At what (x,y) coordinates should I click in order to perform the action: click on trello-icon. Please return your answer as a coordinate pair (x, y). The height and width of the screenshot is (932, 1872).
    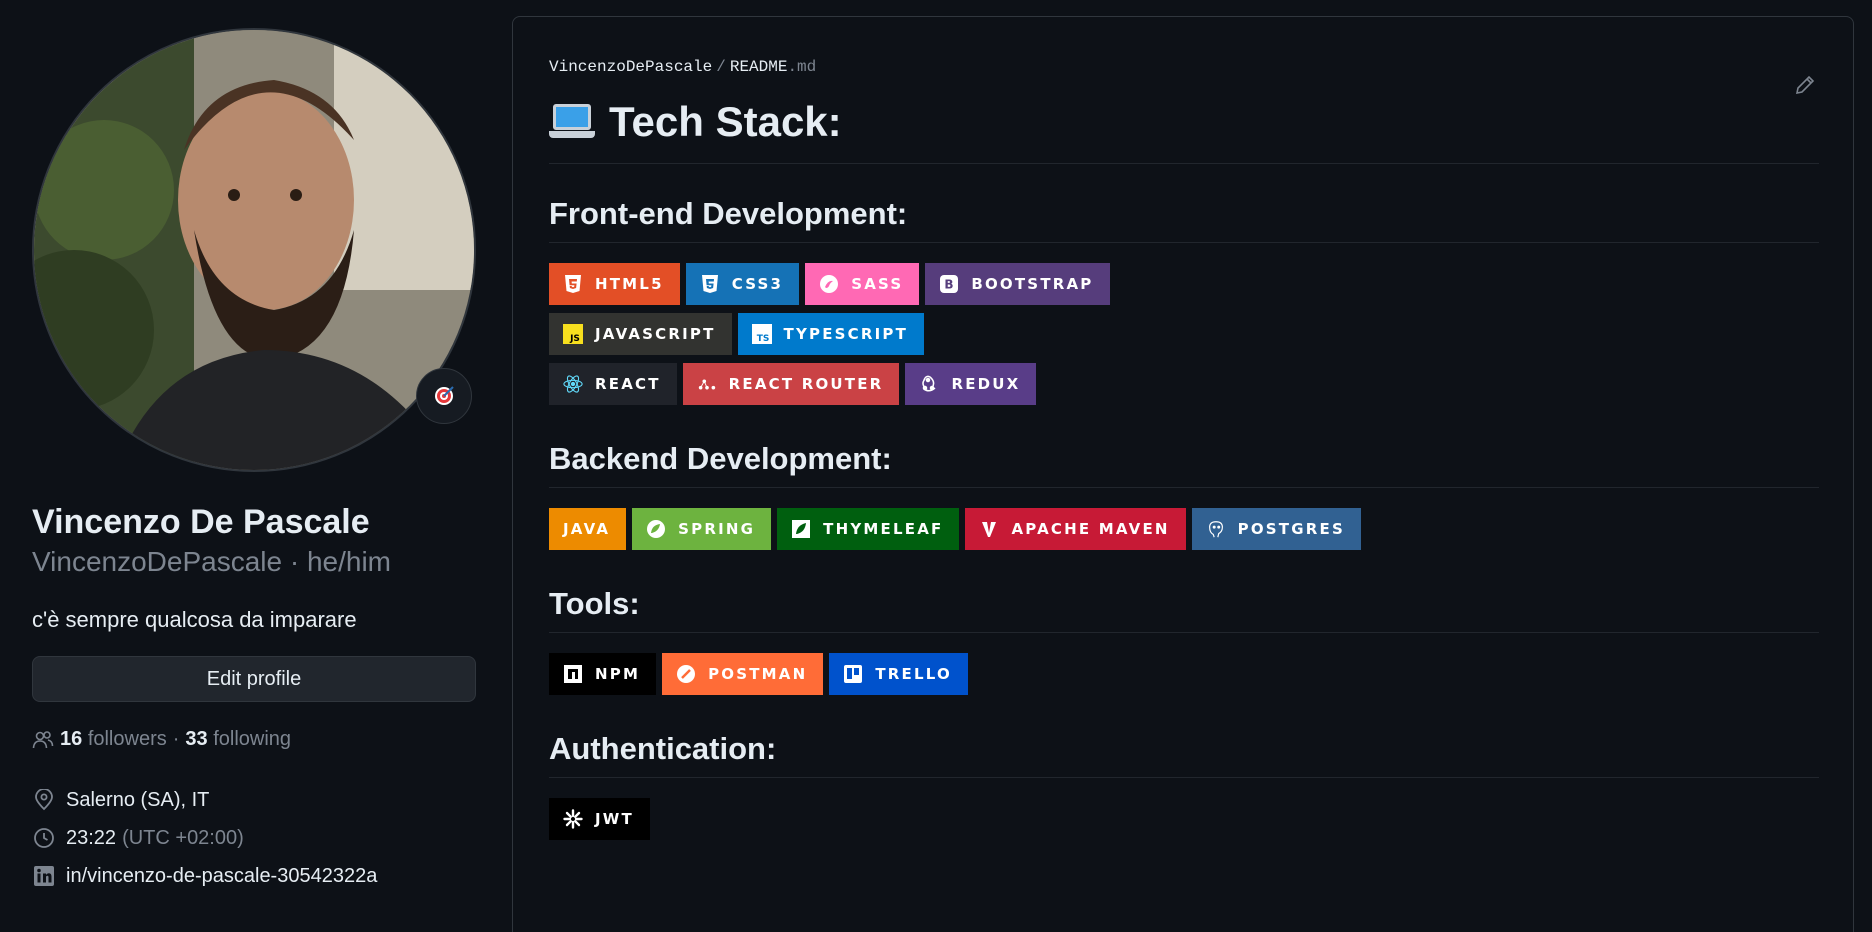
    Looking at the image, I should click on (853, 674).